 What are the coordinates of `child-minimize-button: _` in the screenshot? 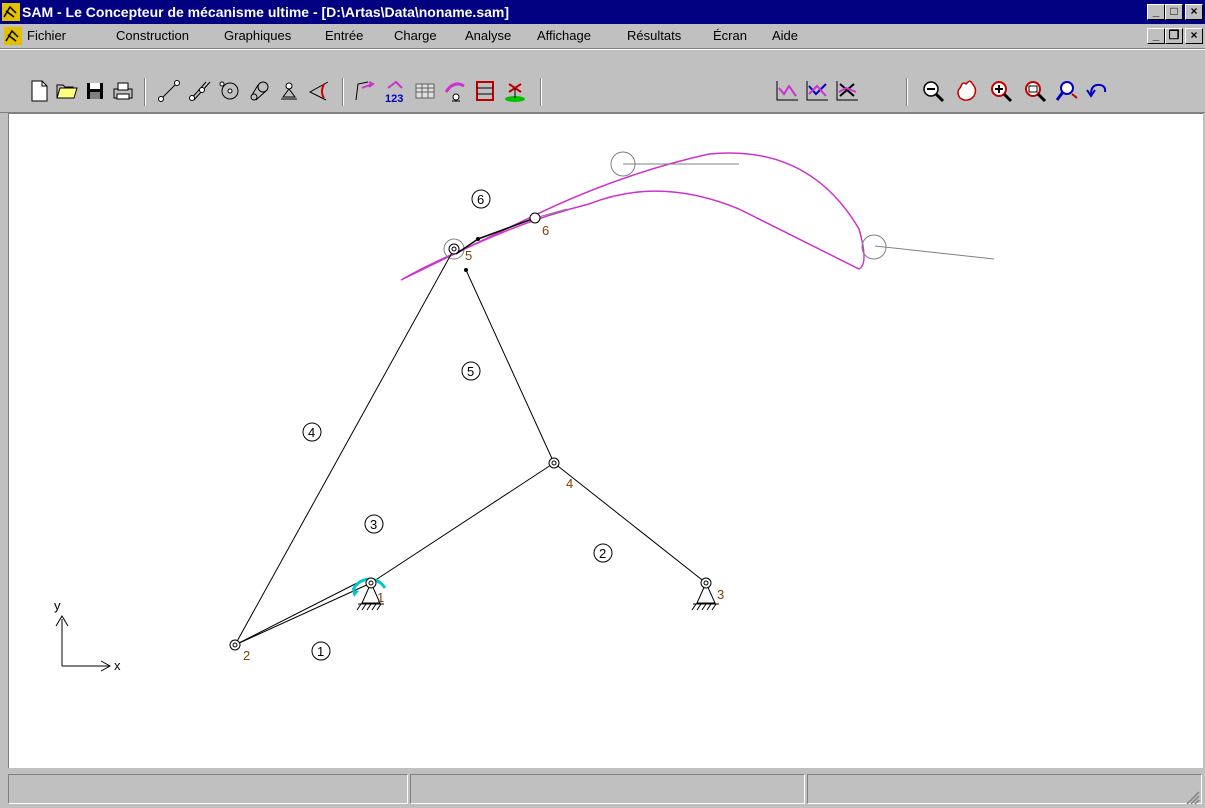 It's located at (1156, 36).